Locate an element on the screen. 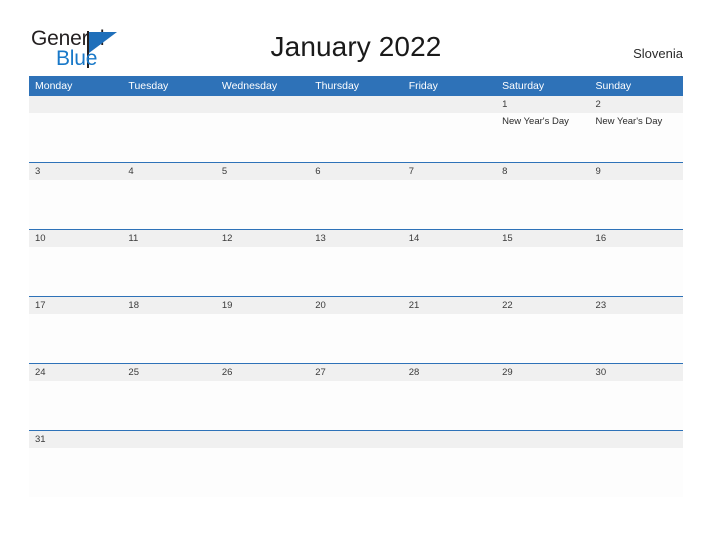  day-number: 10 is located at coordinates (75, 238).